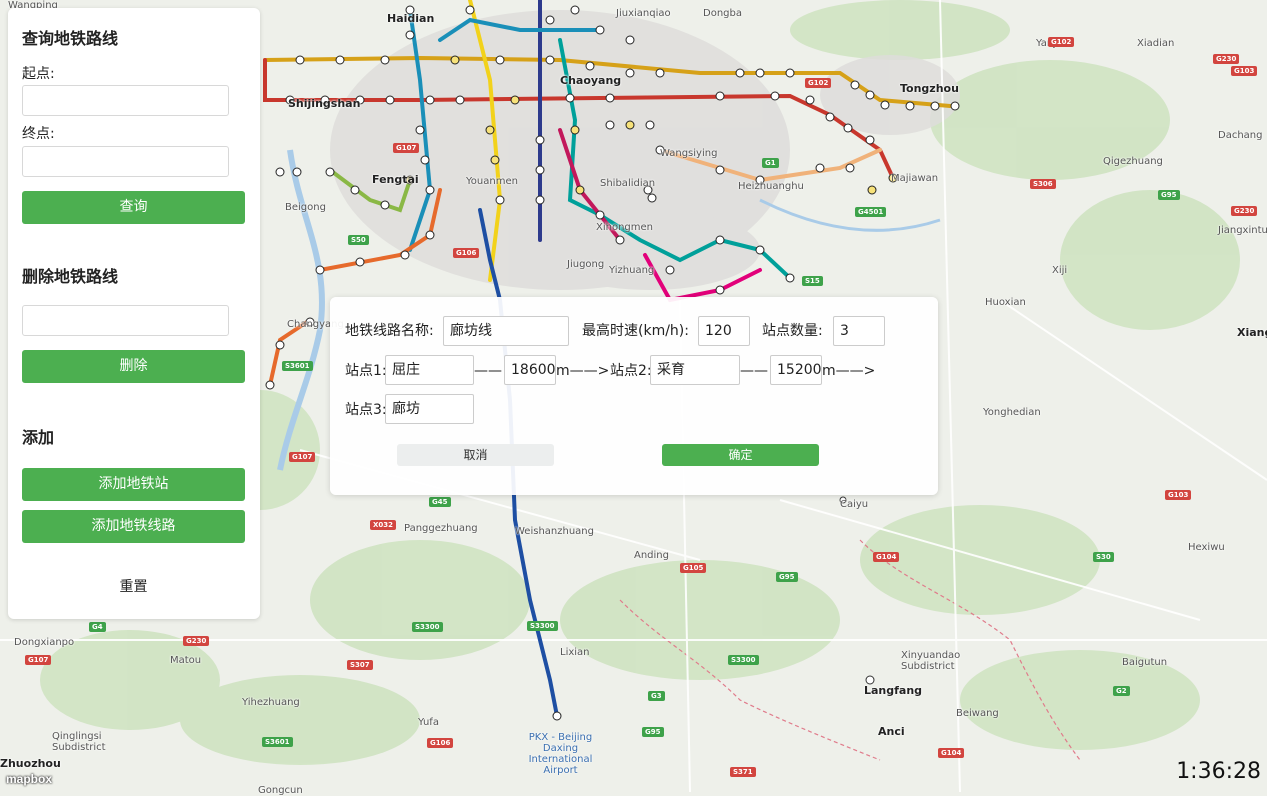  I want to click on road-shield: G45, so click(440, 502).